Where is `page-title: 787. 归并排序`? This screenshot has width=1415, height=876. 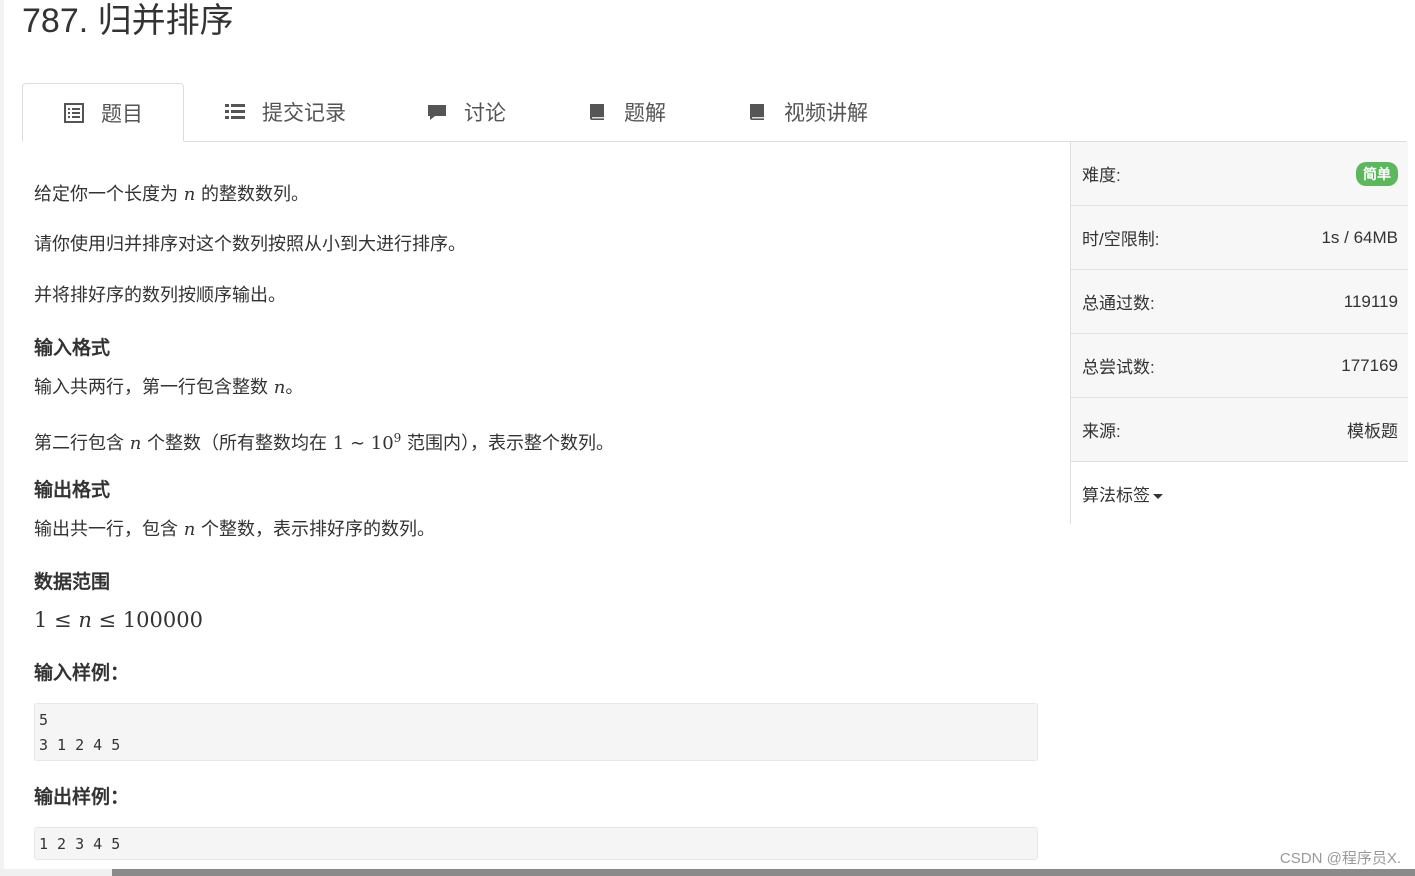 page-title: 787. 归并排序 is located at coordinates (128, 21).